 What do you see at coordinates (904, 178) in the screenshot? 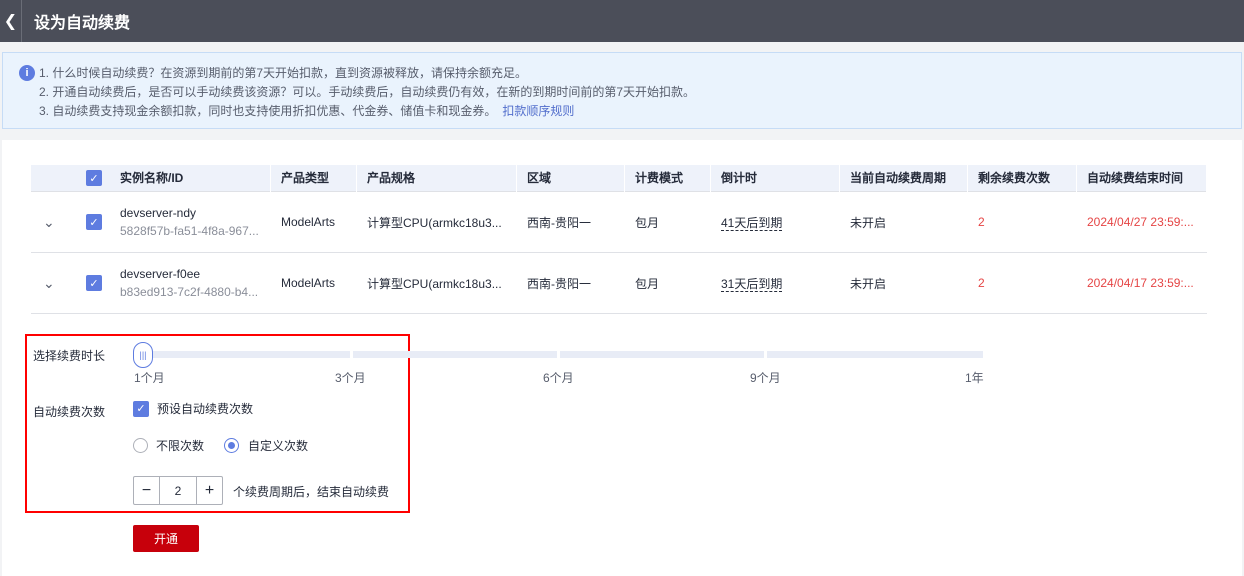
I see `col-header: 当前自动续费周期` at bounding box center [904, 178].